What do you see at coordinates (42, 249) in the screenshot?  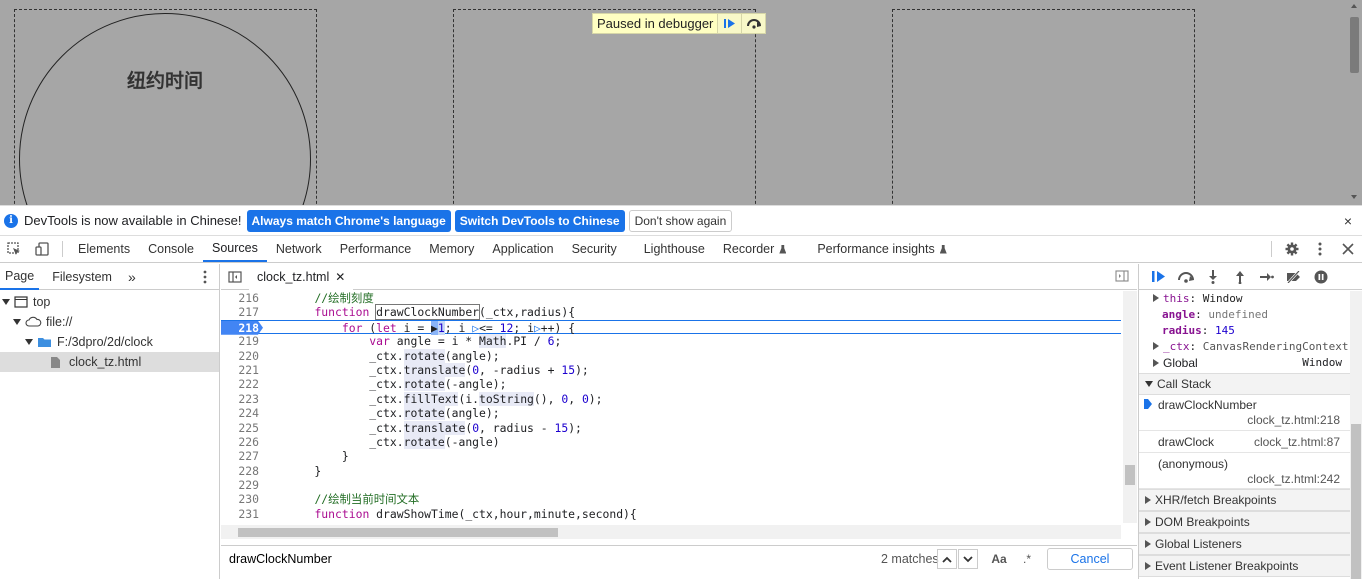 I see `device-toolbar-icon` at bounding box center [42, 249].